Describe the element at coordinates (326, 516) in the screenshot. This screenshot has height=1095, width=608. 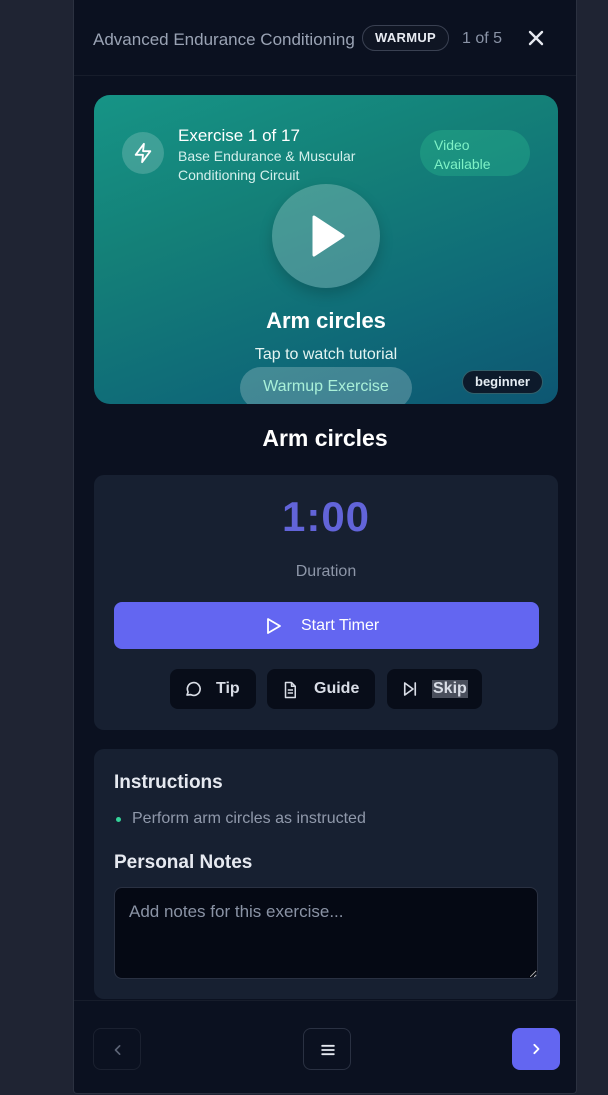
I see `timer-display: 1:00` at that location.